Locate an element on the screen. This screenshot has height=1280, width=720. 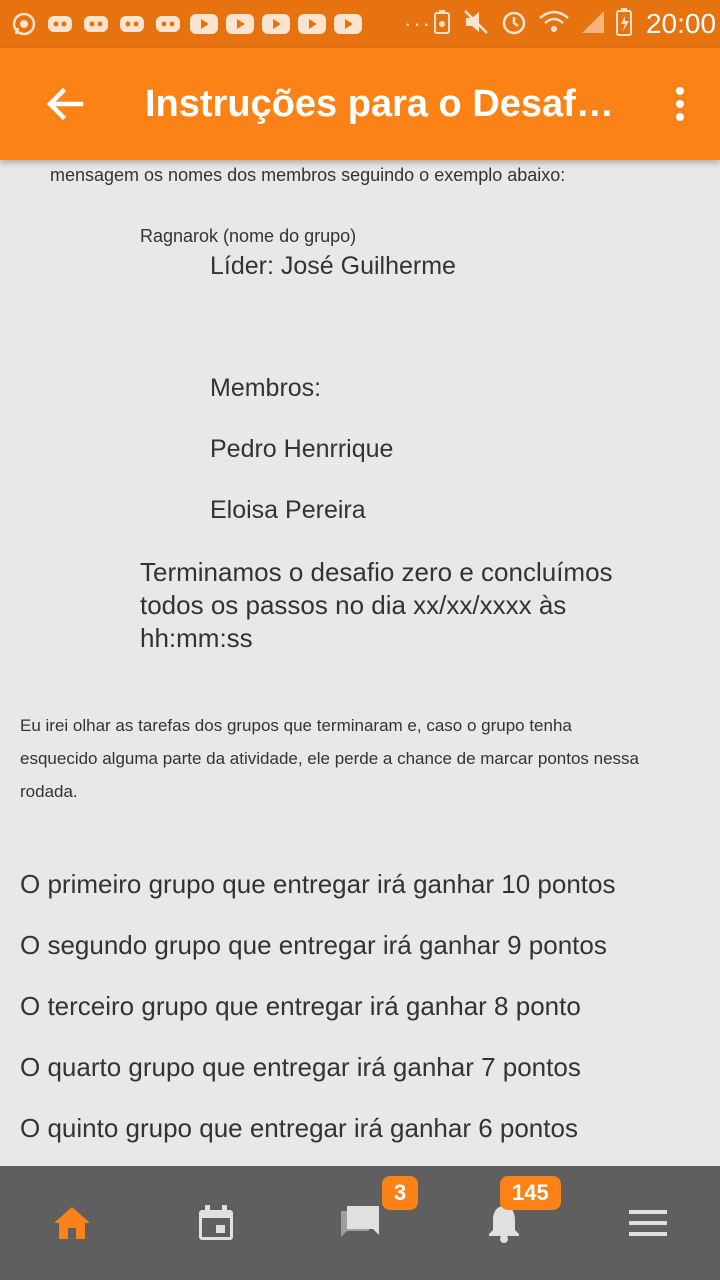
finish-text-line: hh:mm:ss is located at coordinates (196, 638).